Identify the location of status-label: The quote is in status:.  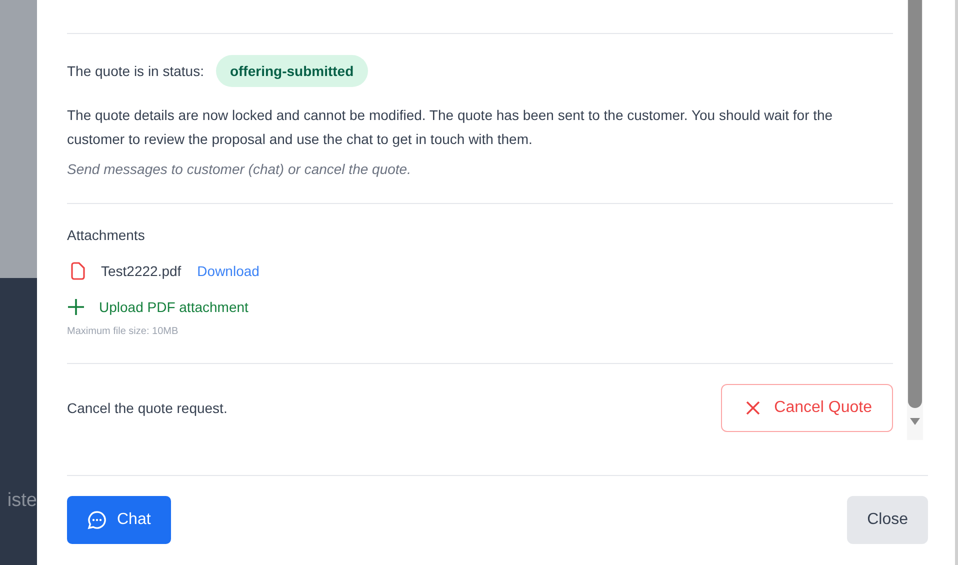
(135, 71).